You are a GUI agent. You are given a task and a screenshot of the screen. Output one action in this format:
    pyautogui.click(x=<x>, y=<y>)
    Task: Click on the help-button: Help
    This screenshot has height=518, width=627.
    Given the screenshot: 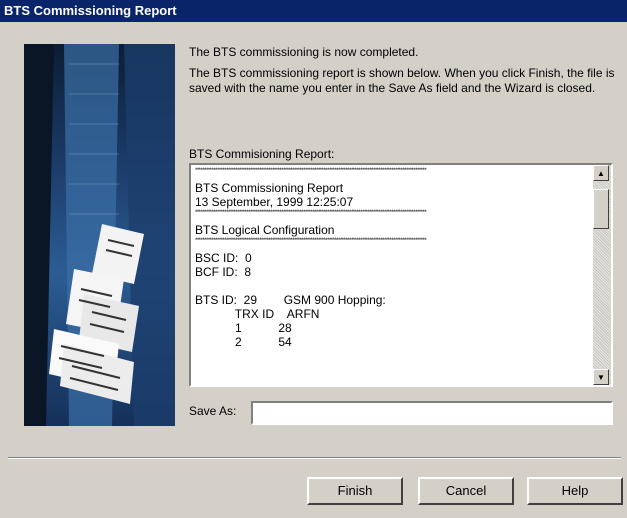 What is the action you would take?
    pyautogui.click(x=575, y=491)
    